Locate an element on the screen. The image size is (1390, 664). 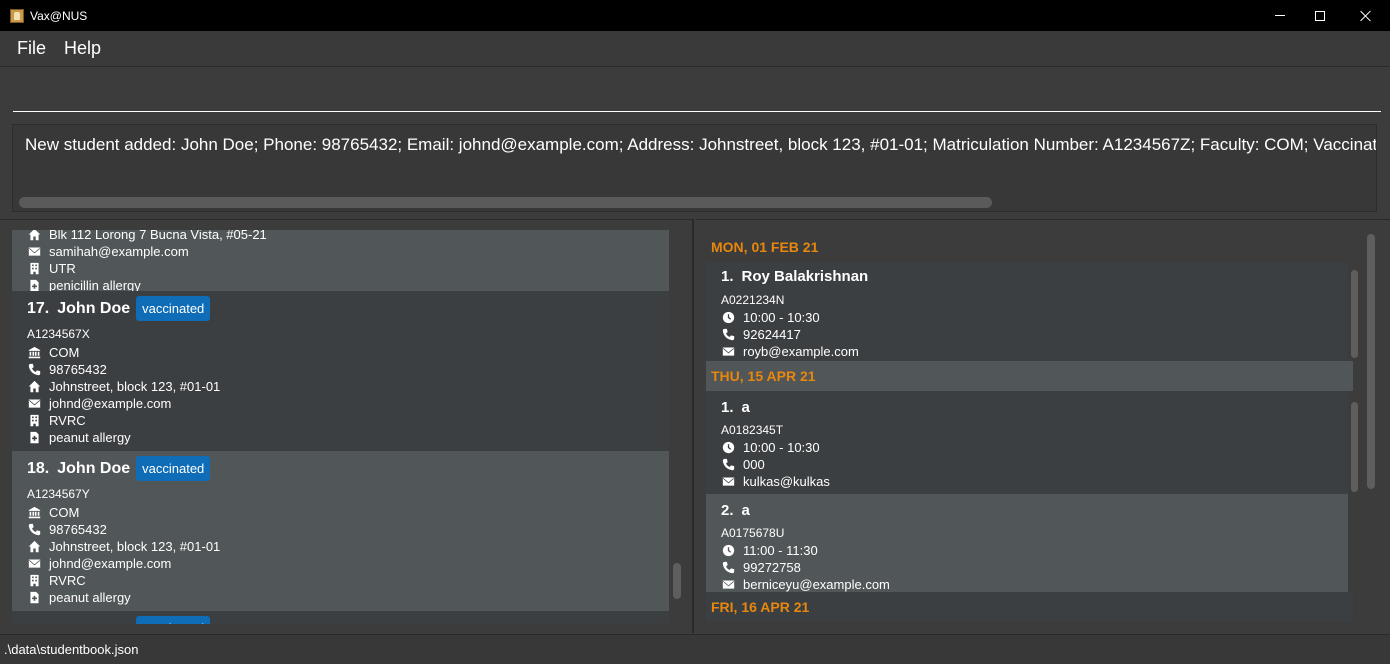
student-name: John Doe is located at coordinates (94, 308).